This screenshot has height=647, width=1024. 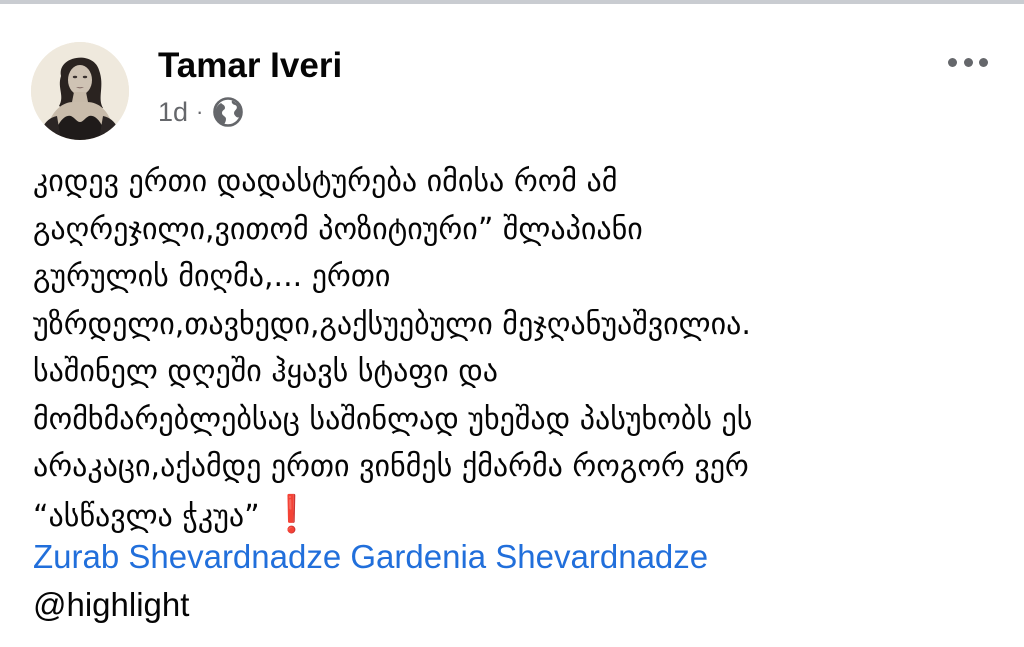 I want to click on post-text-line: გაღრეჯილი,ვითომ პოზიტიური” შლაპიანი, so click(x=338, y=229).